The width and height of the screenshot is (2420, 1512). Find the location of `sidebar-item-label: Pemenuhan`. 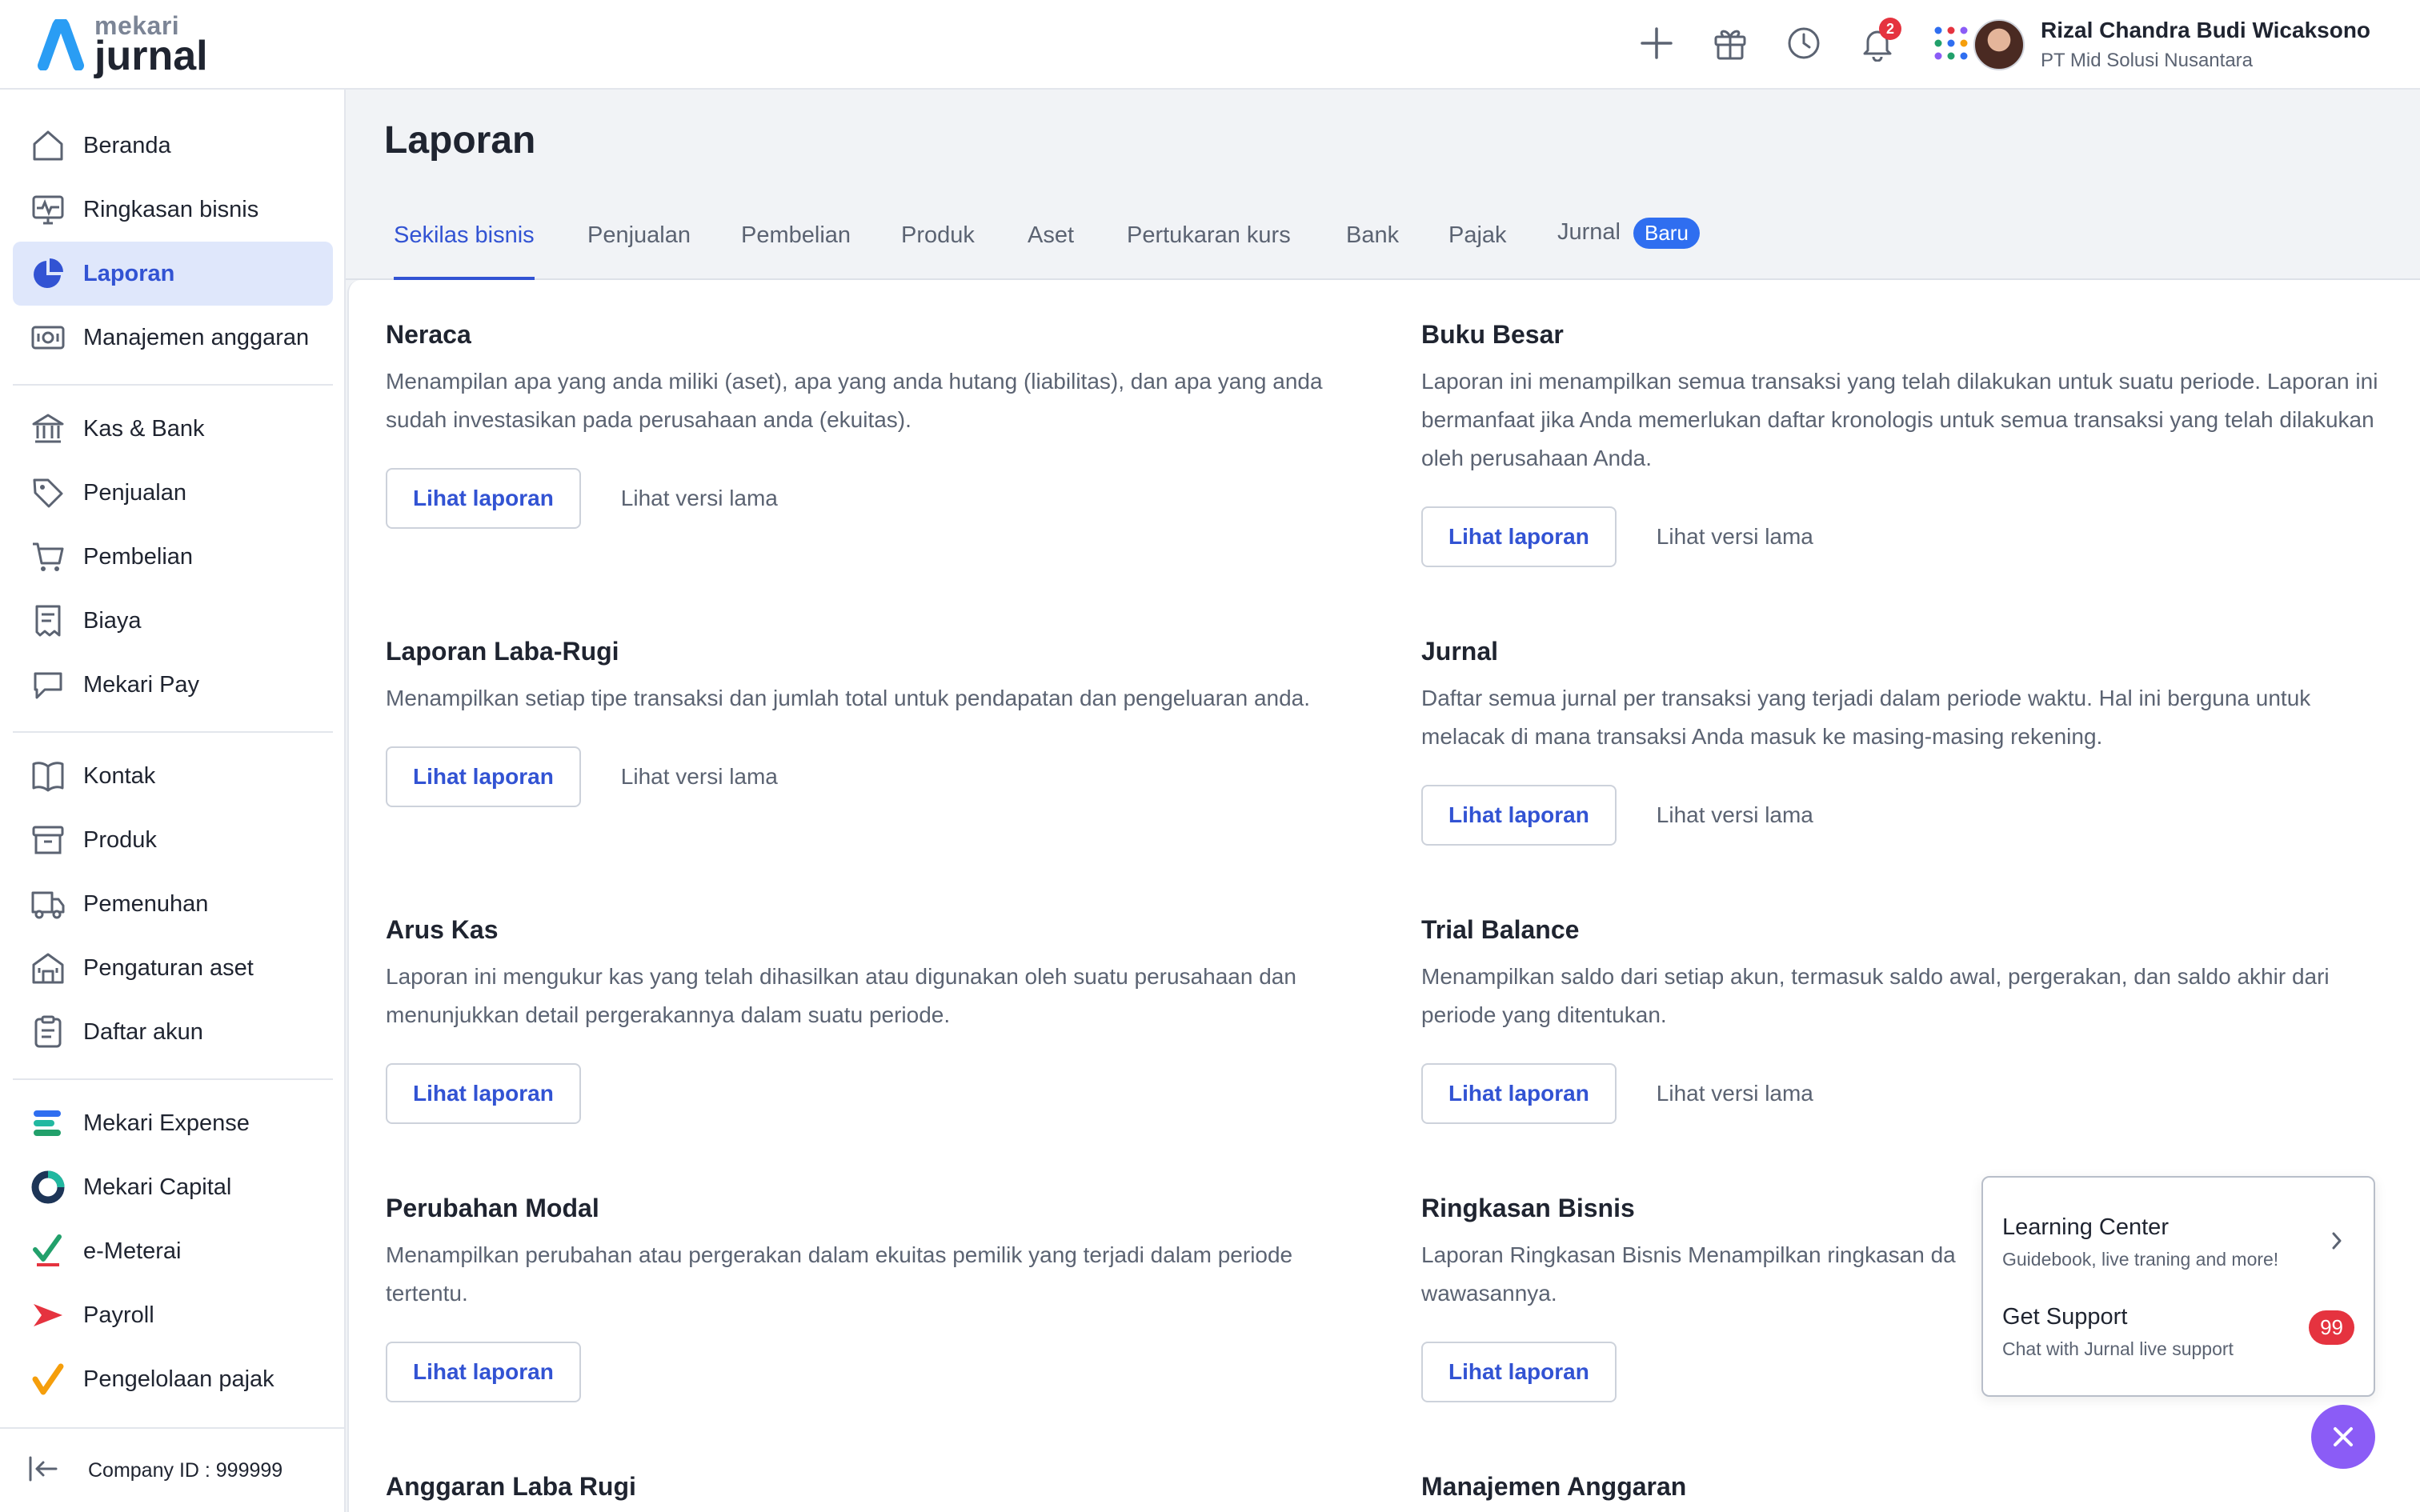

sidebar-item-label: Pemenuhan is located at coordinates (146, 903).